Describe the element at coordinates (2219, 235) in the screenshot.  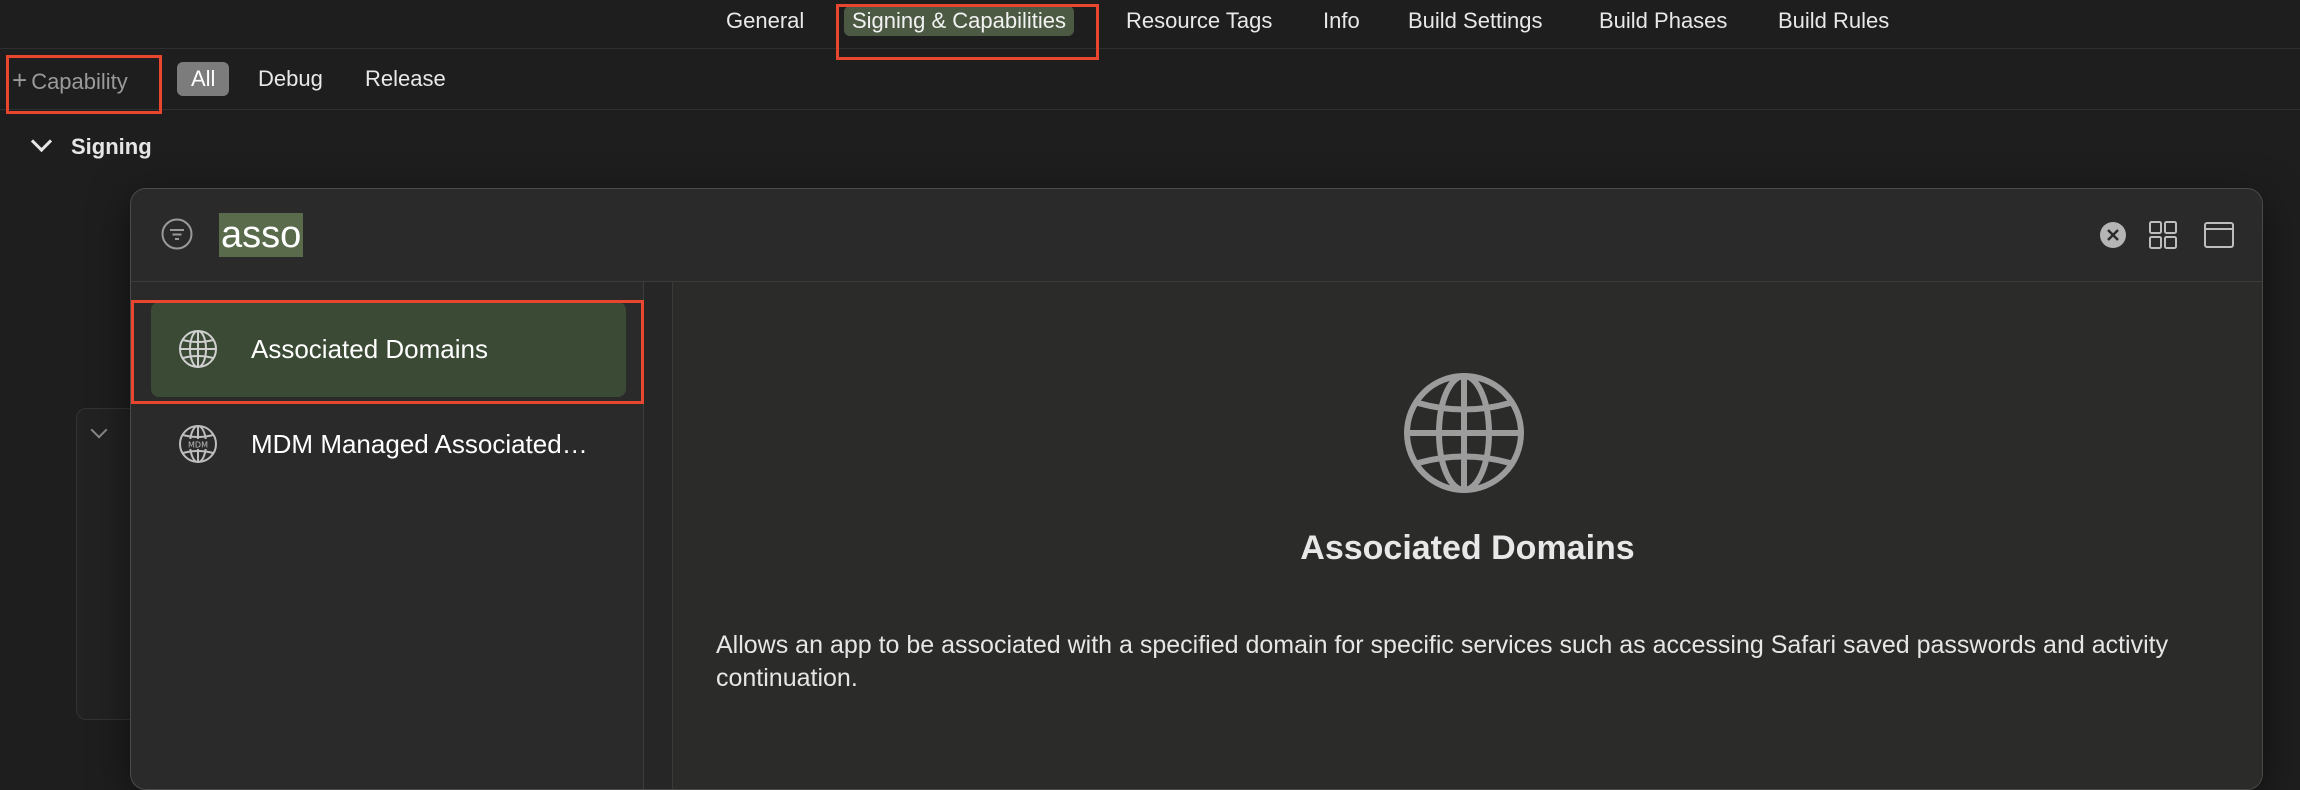
I see `detail-panel-icon` at that location.